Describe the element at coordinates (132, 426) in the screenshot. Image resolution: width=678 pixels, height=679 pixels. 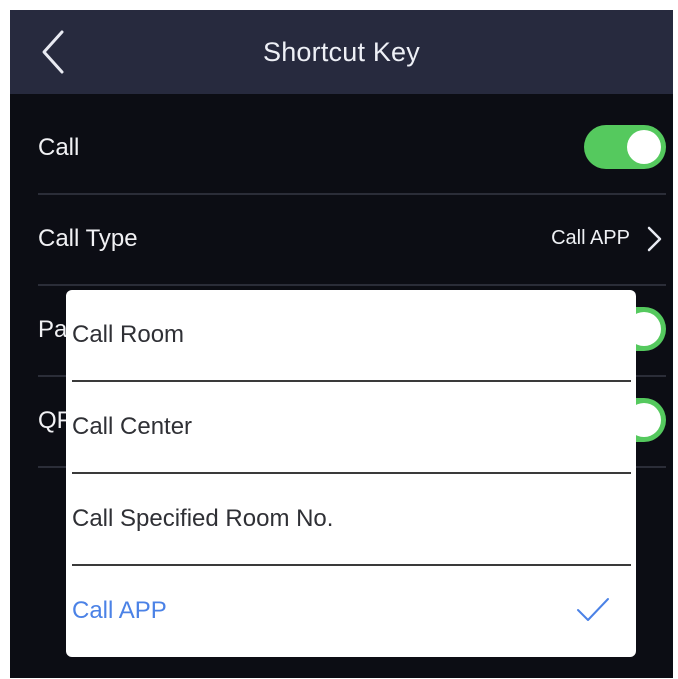
I see `option-label: Call Center` at that location.